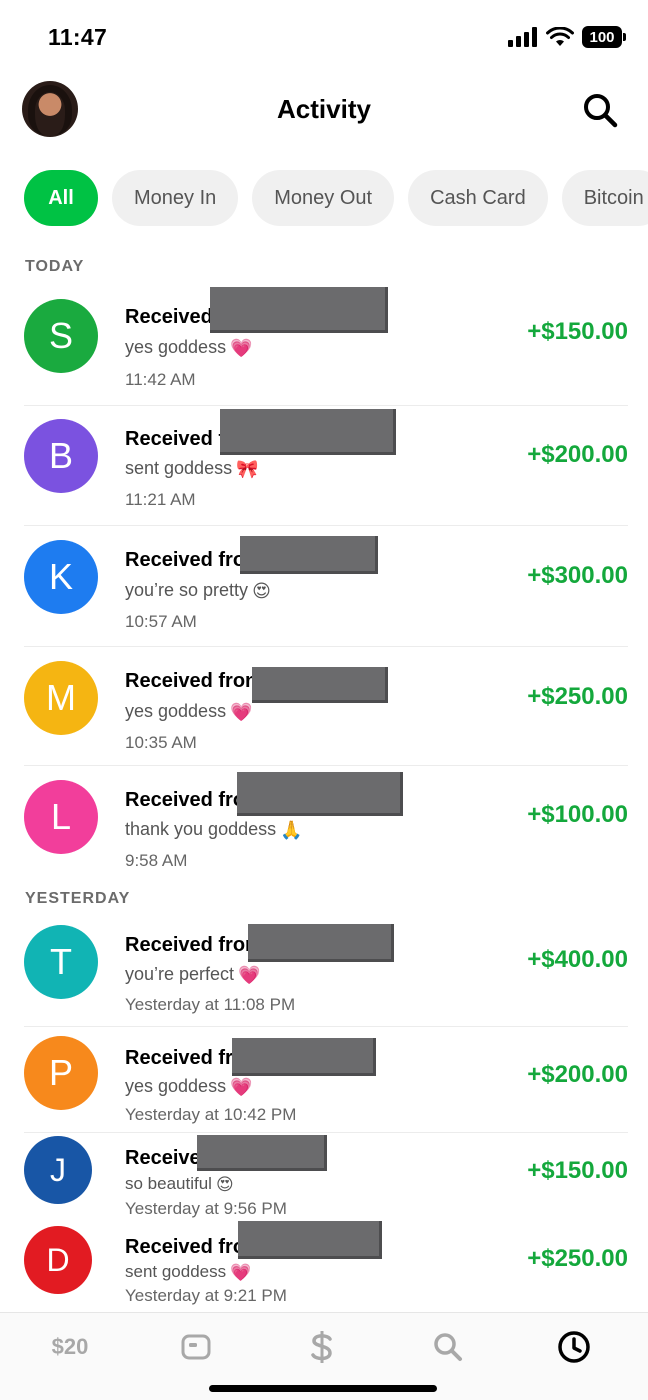 Image resolution: width=648 pixels, height=1400 pixels. I want to click on payer-avatar: K, so click(61, 577).